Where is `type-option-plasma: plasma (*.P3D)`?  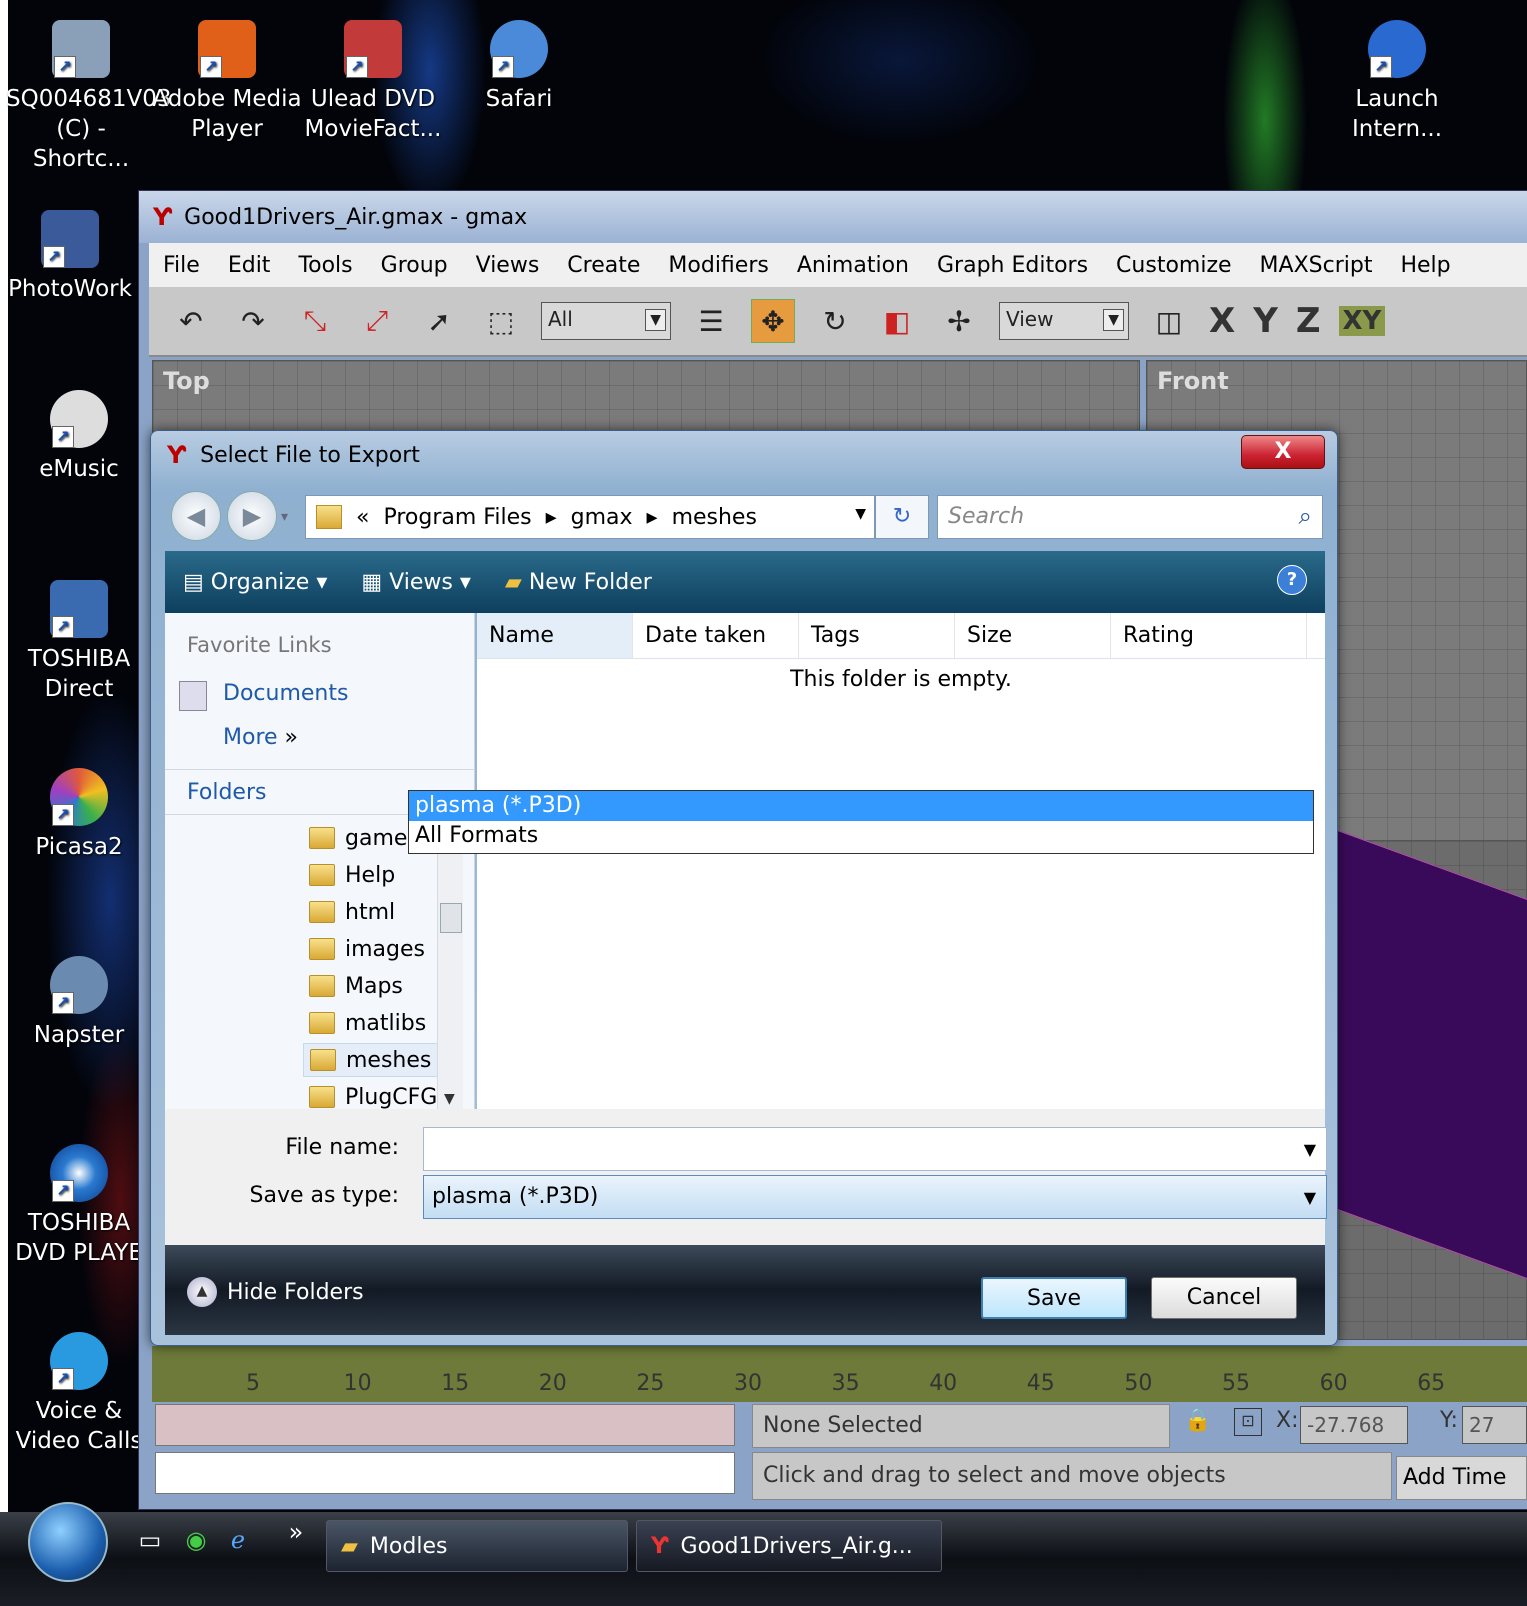 type-option-plasma: plasma (*.P3D) is located at coordinates (861, 806).